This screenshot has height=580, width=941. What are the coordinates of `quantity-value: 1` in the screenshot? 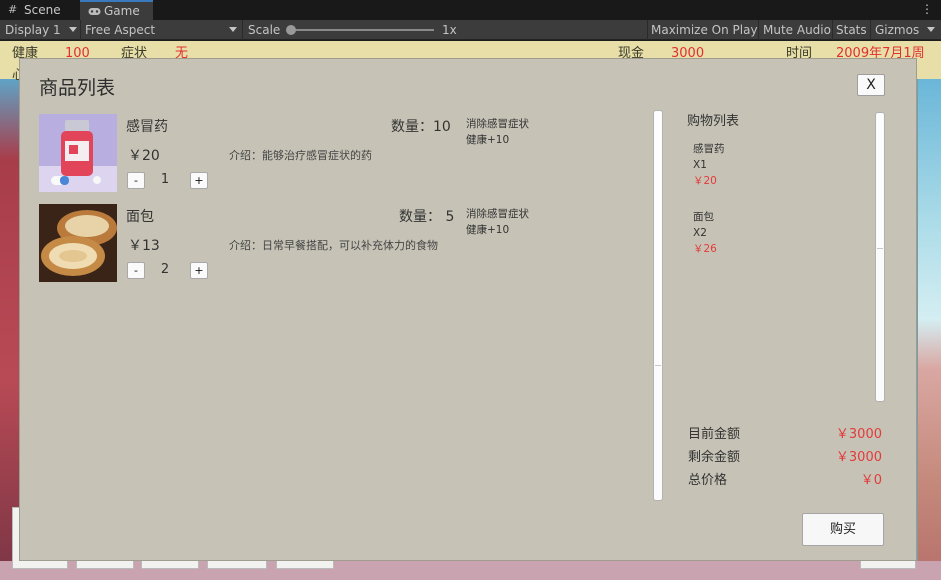 It's located at (165, 179).